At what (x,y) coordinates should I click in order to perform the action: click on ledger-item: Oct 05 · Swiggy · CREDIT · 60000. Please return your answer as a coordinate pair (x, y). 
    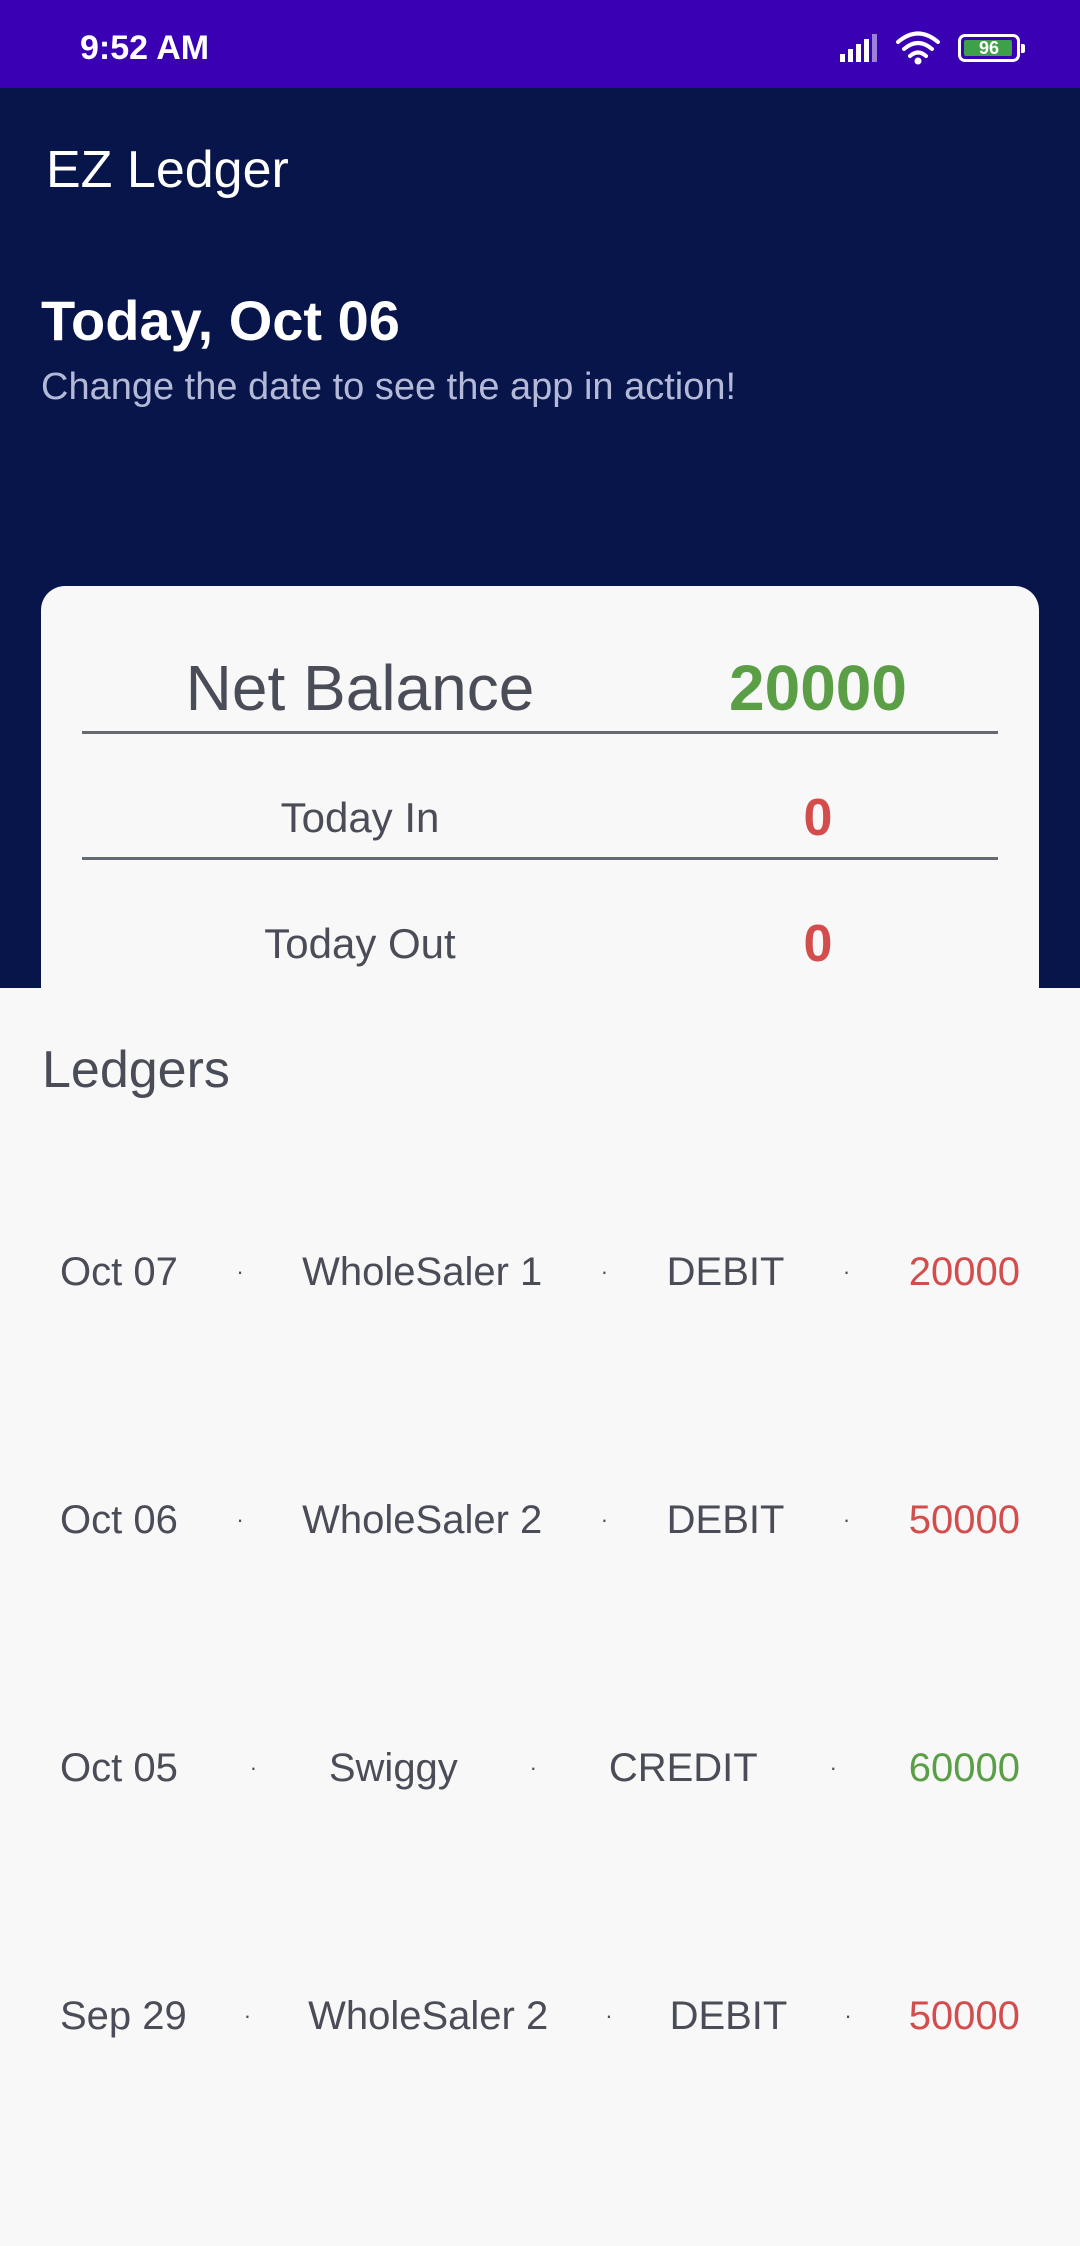
    Looking at the image, I should click on (540, 1768).